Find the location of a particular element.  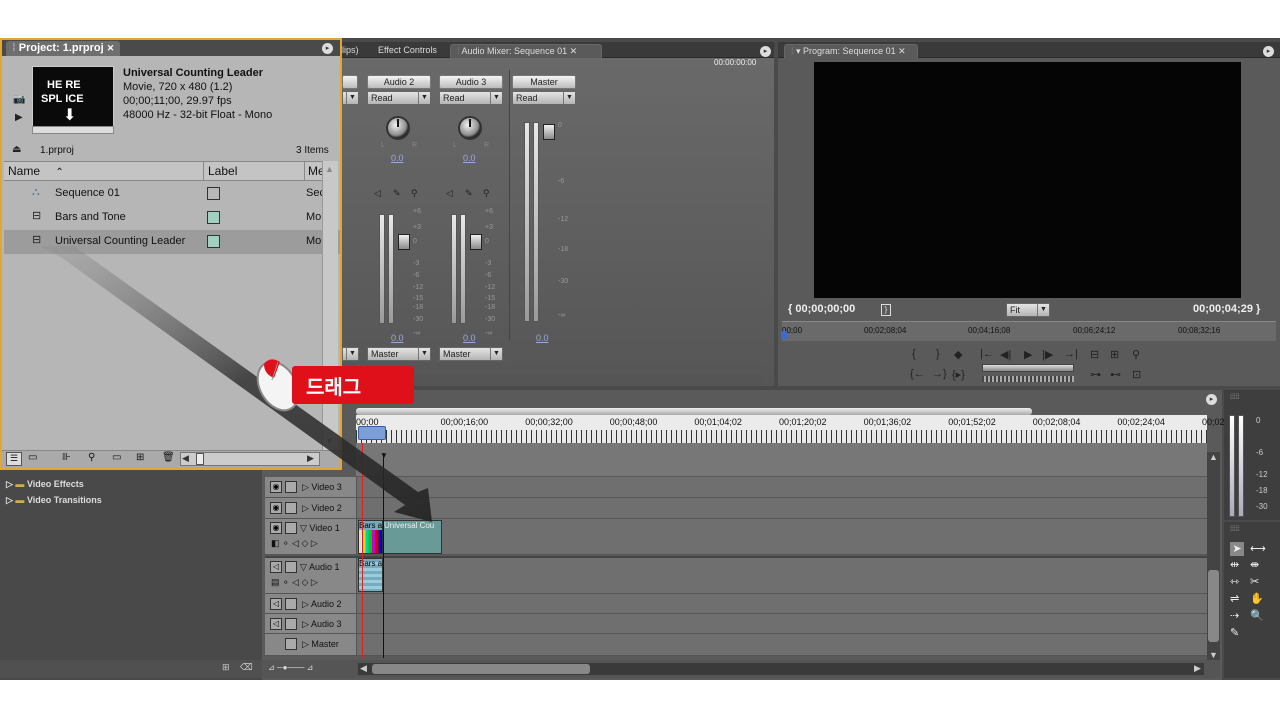

drag-label: 드래그 is located at coordinates (353, 385).